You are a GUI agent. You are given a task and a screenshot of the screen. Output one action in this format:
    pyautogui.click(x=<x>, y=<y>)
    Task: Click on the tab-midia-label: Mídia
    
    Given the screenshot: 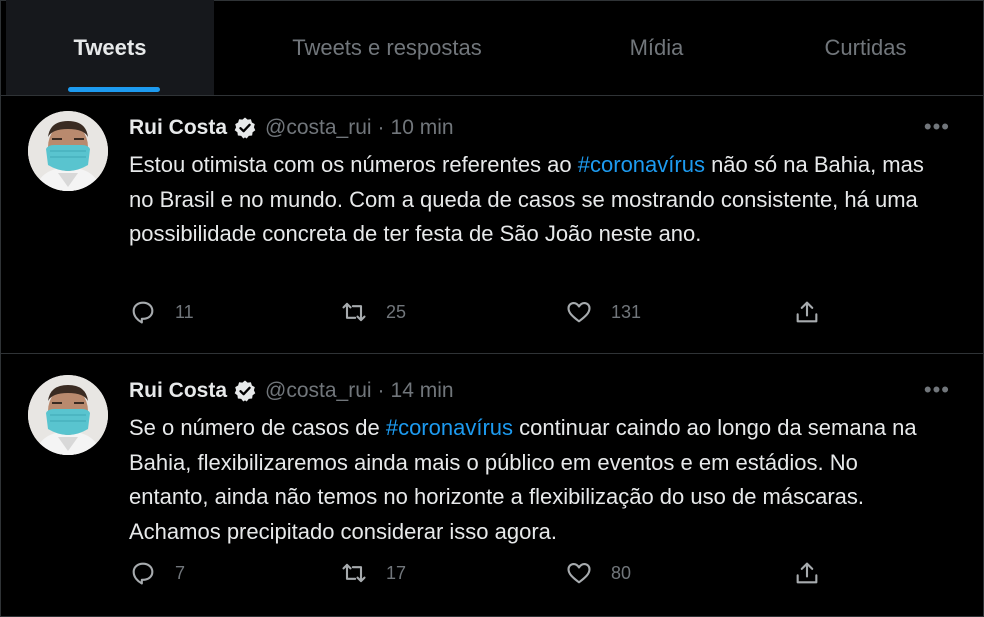 What is the action you would take?
    pyautogui.click(x=656, y=47)
    